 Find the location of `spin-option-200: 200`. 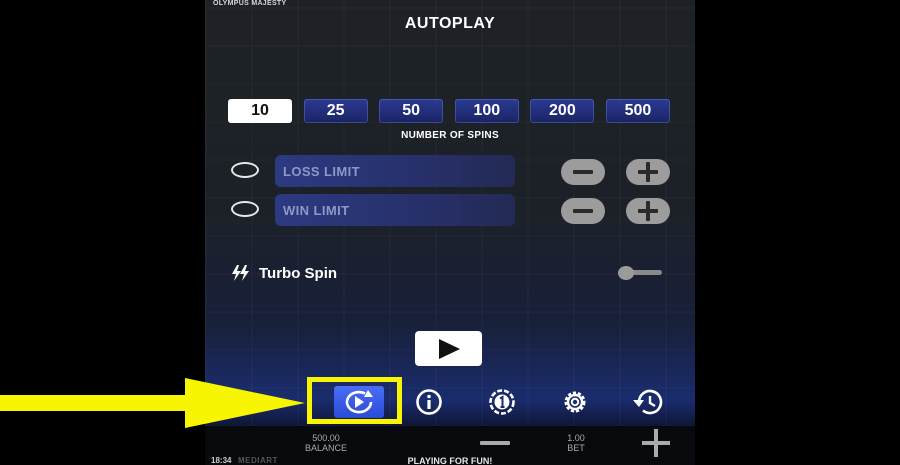

spin-option-200: 200 is located at coordinates (562, 111).